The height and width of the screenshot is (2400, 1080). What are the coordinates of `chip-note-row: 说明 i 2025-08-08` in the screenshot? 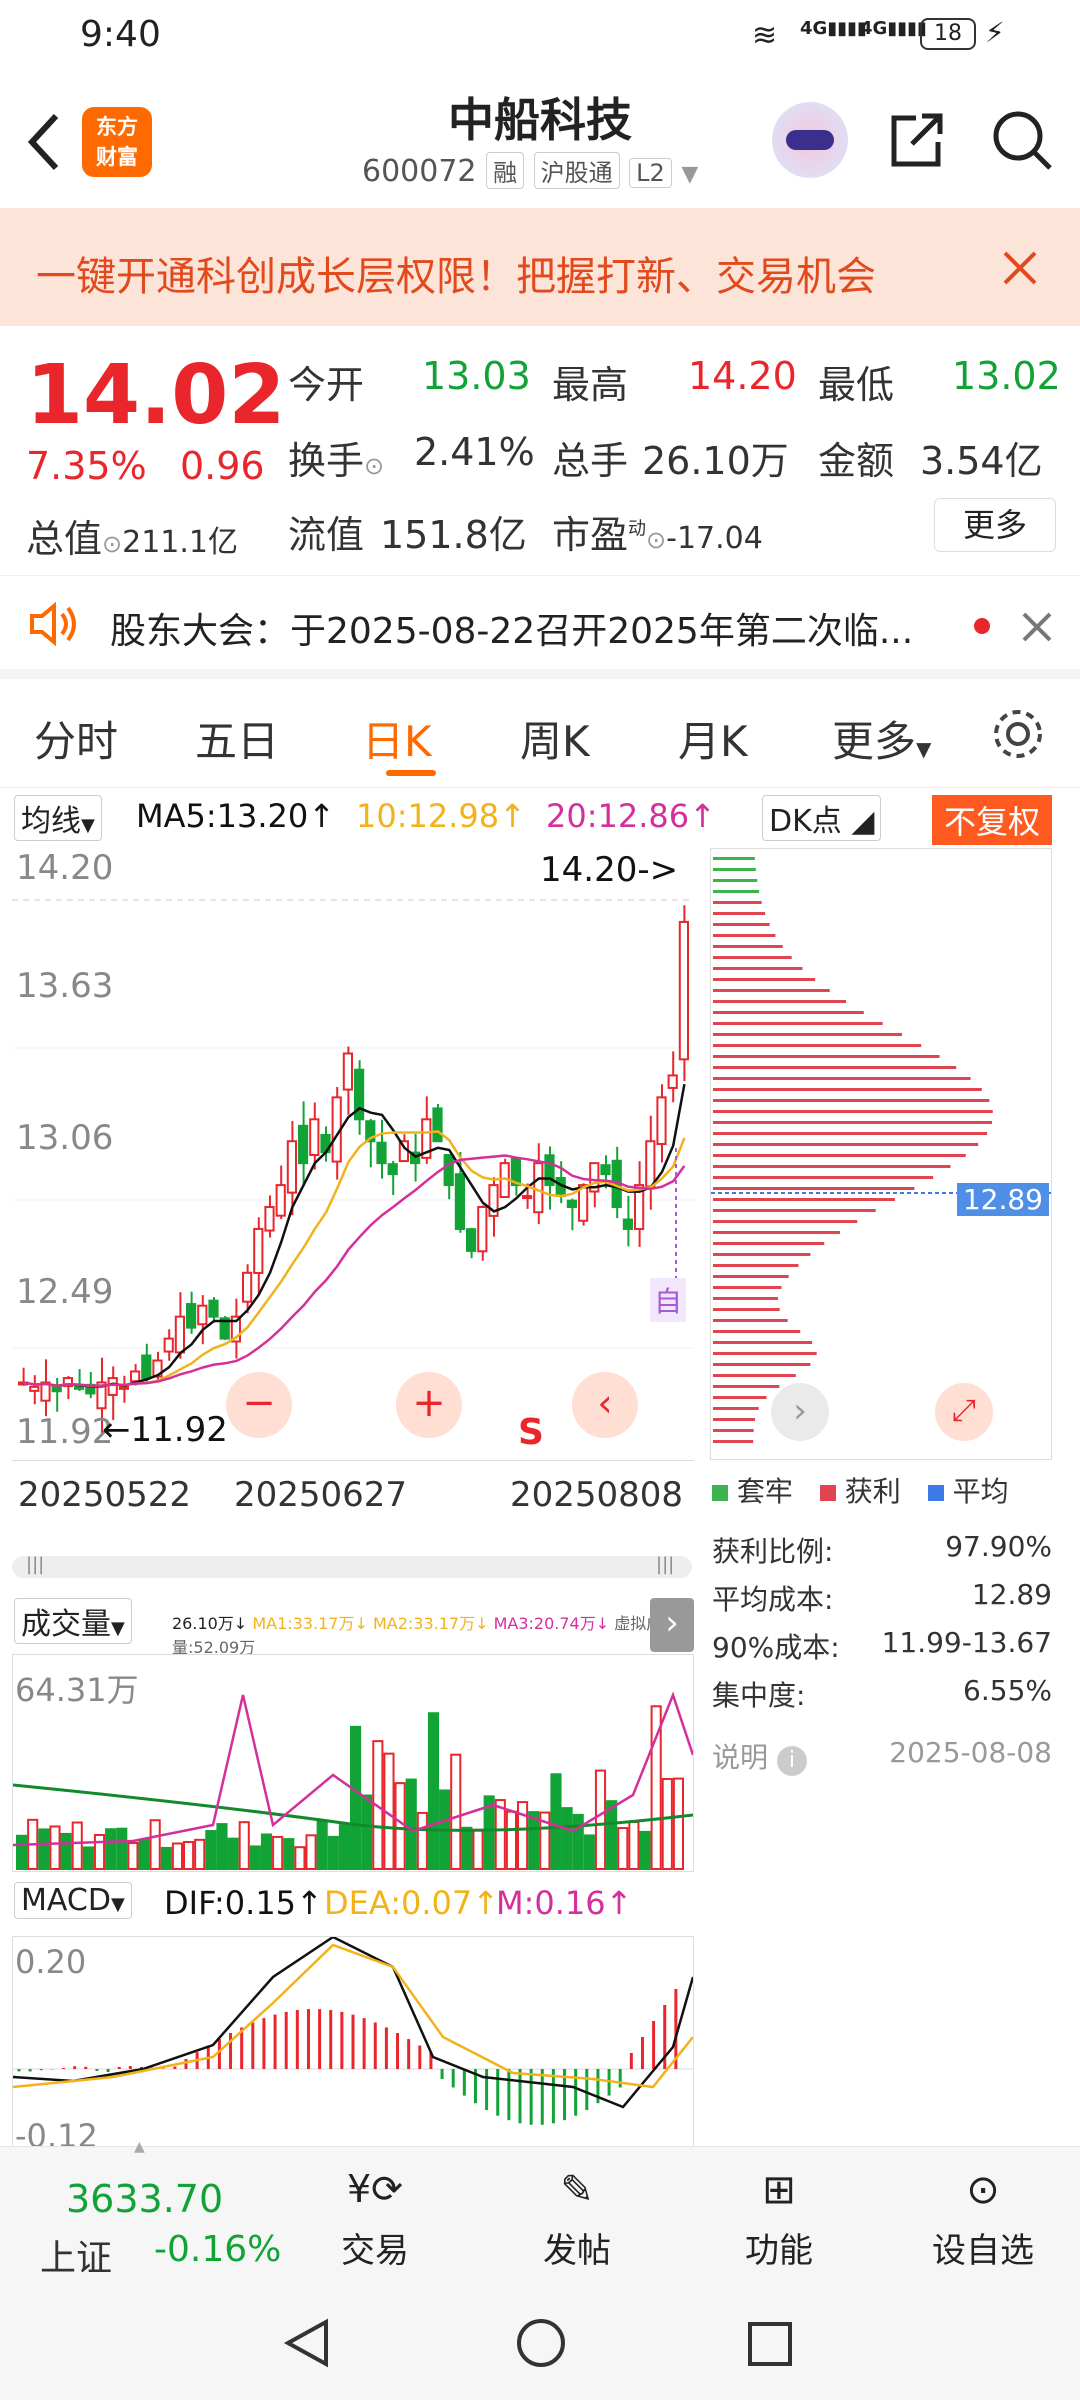 It's located at (882, 1752).